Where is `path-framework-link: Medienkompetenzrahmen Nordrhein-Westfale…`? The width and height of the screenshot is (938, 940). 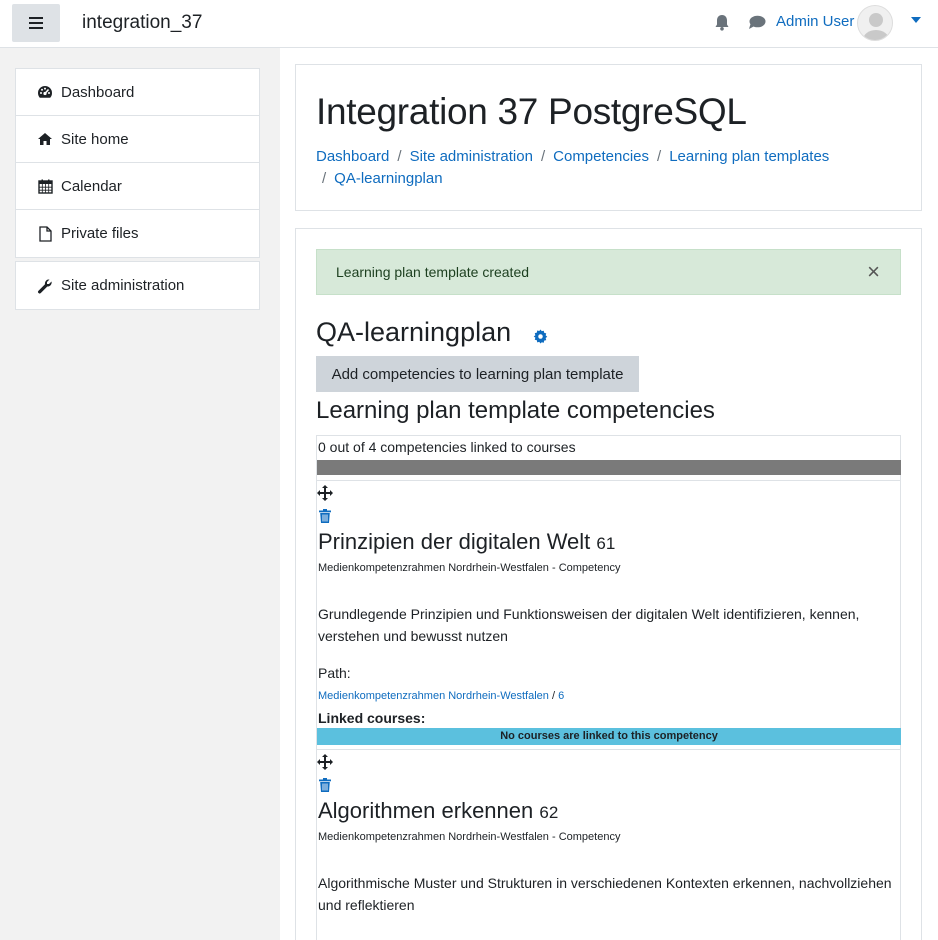 path-framework-link: Medienkompetenzrahmen Nordrhein-Westfale… is located at coordinates (433, 696).